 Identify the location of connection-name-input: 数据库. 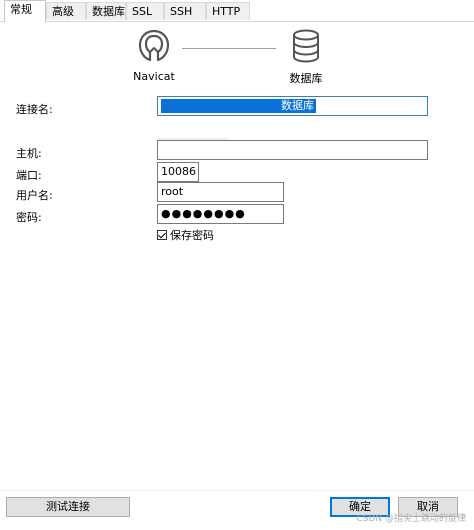
(292, 106).